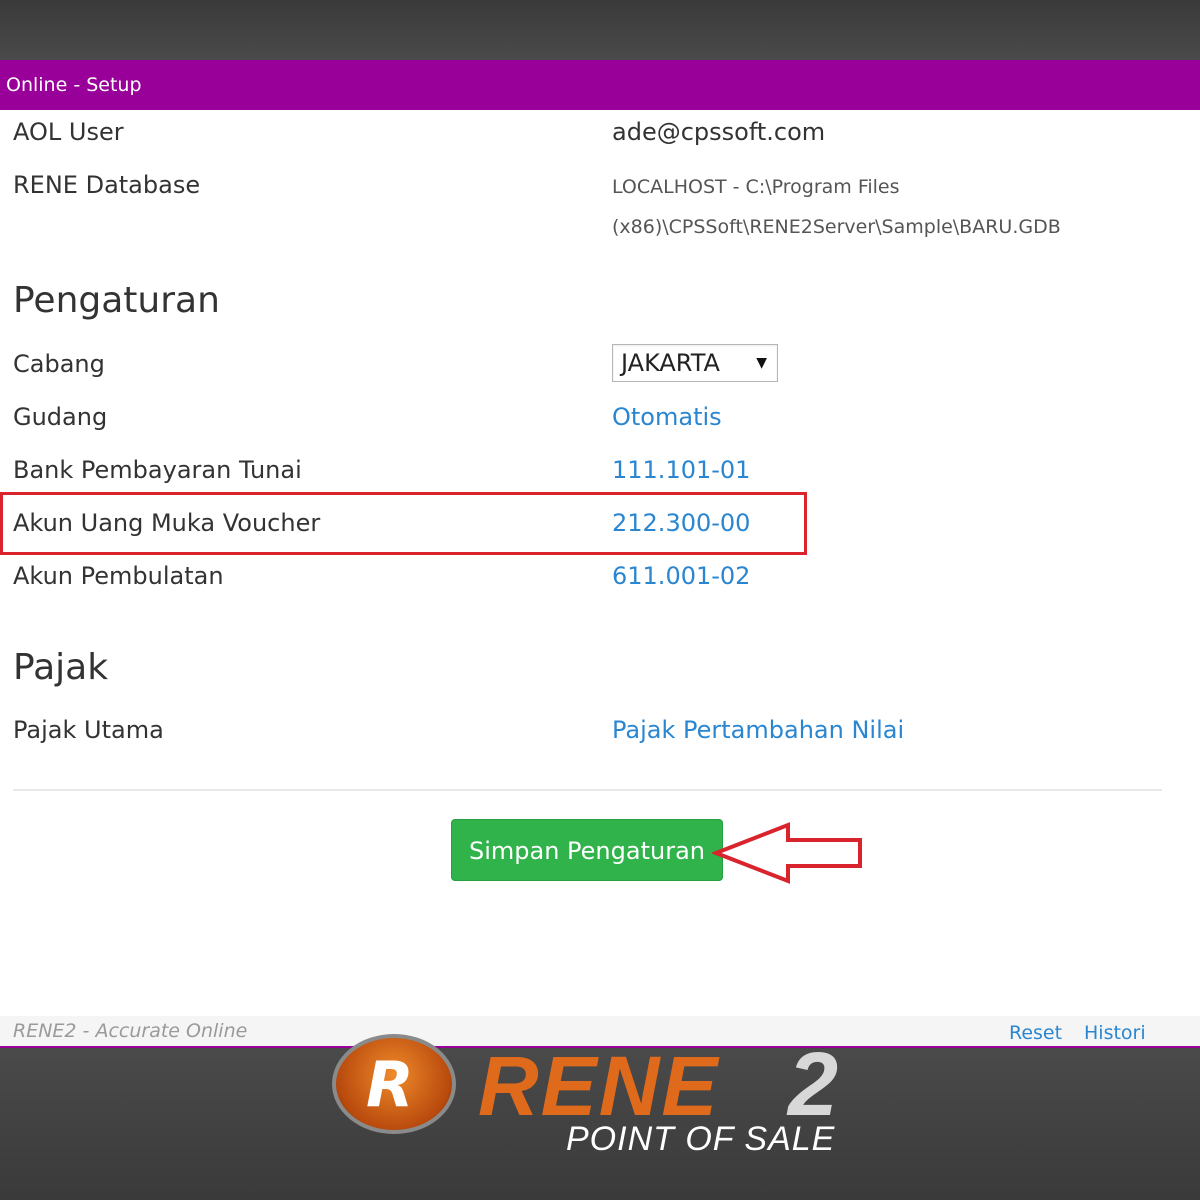  What do you see at coordinates (719, 132) in the screenshot?
I see `aol-user-value: ade@cpssoft.com` at bounding box center [719, 132].